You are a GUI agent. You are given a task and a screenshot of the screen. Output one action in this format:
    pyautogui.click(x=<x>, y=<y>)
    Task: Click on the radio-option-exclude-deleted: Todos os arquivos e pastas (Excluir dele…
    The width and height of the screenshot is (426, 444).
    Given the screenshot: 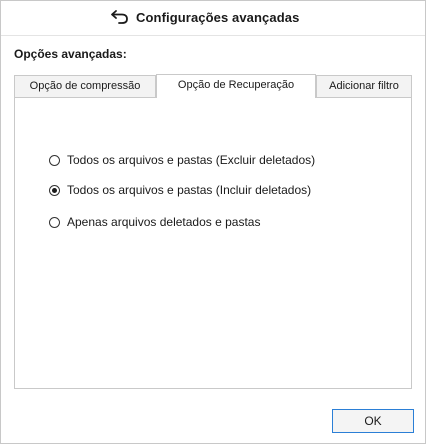 What is the action you would take?
    pyautogui.click(x=182, y=160)
    